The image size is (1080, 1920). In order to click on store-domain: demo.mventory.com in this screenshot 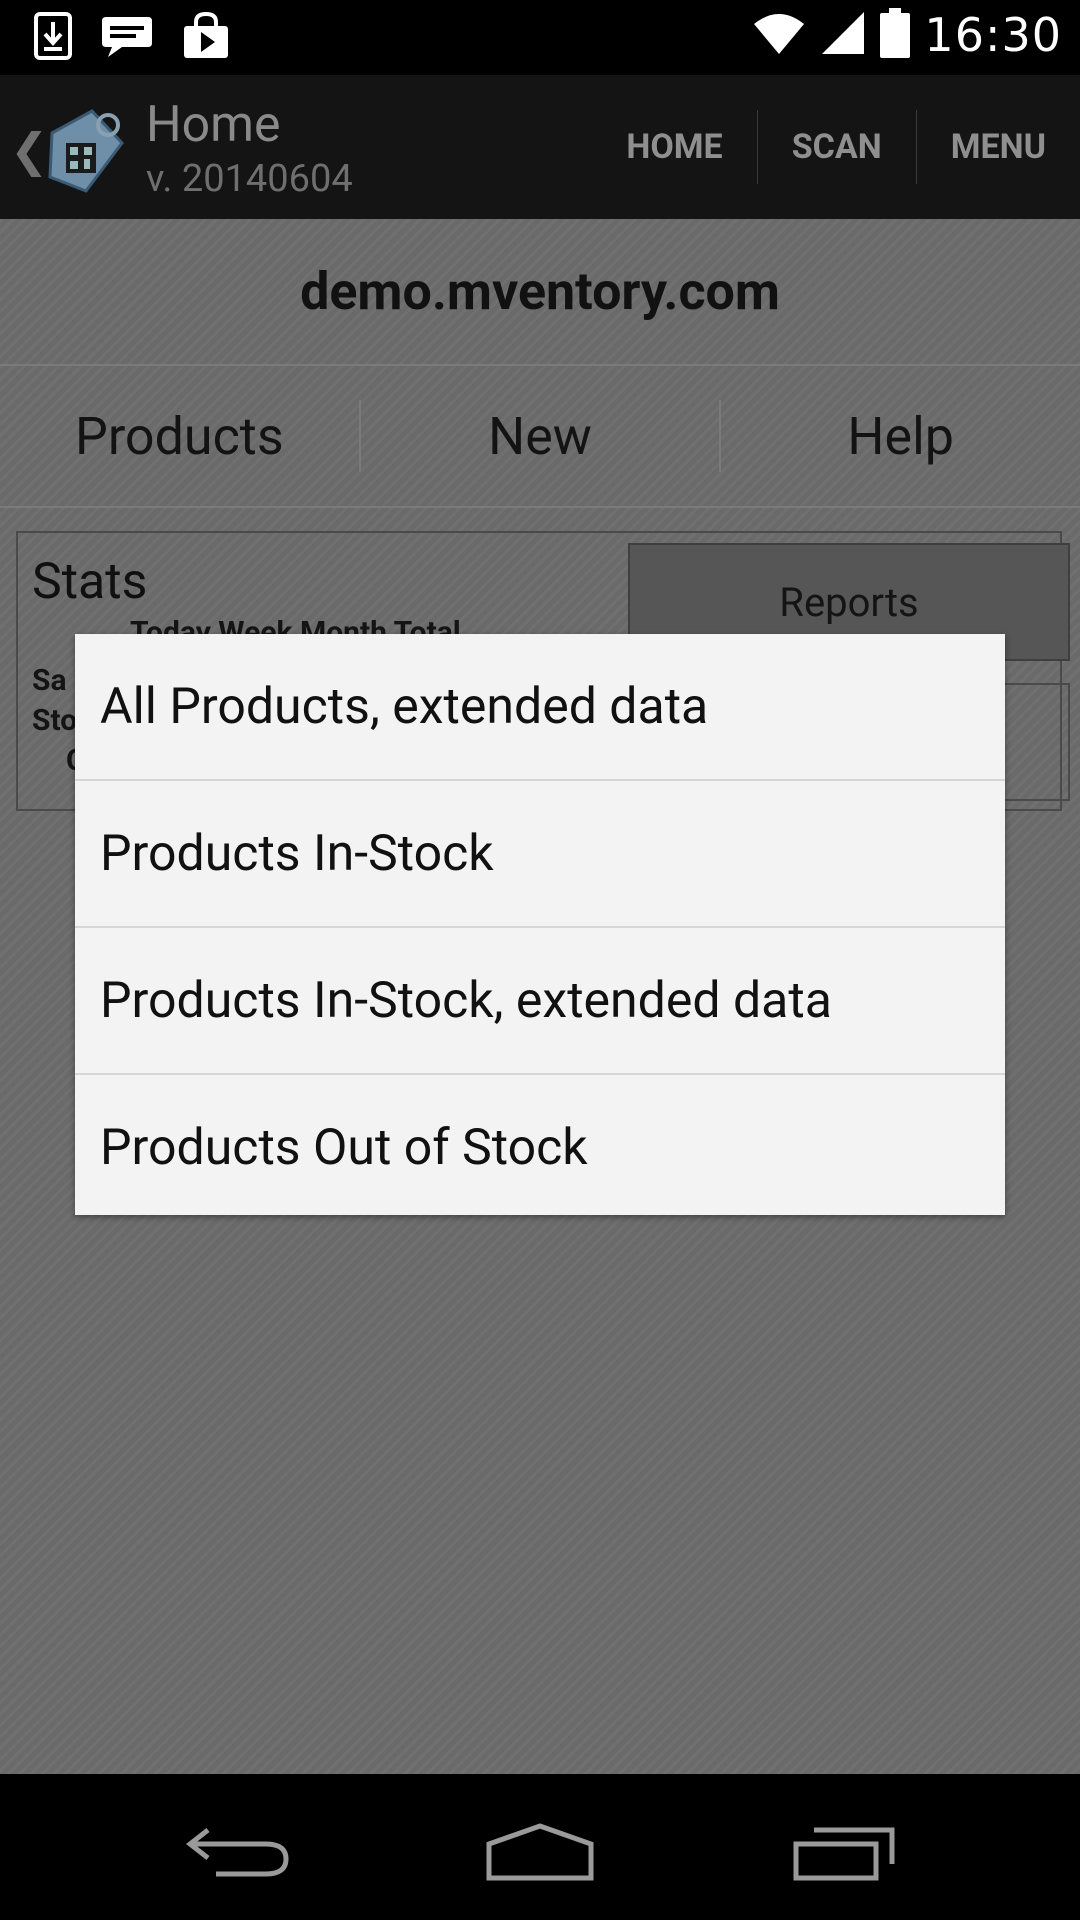, I will do `click(540, 292)`.